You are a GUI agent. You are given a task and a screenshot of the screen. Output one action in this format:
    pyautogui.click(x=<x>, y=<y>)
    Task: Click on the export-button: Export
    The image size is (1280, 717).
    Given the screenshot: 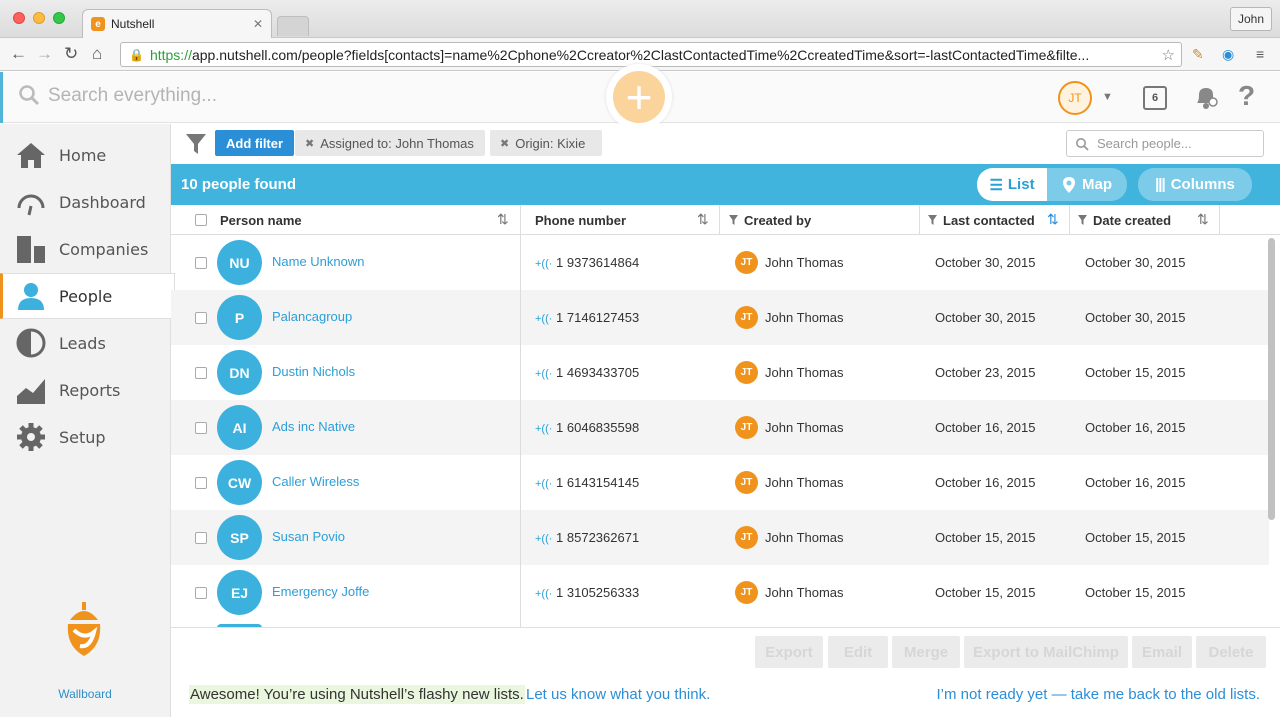 What is the action you would take?
    pyautogui.click(x=789, y=652)
    